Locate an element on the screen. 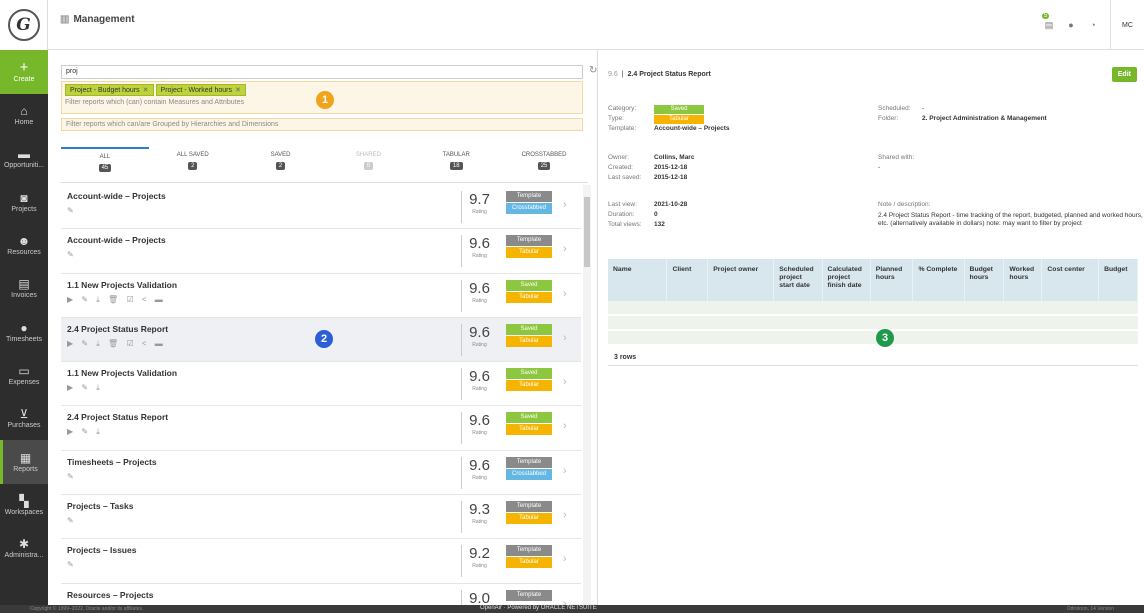  timer-icon: ◔ is located at coordinates (1093, 25).